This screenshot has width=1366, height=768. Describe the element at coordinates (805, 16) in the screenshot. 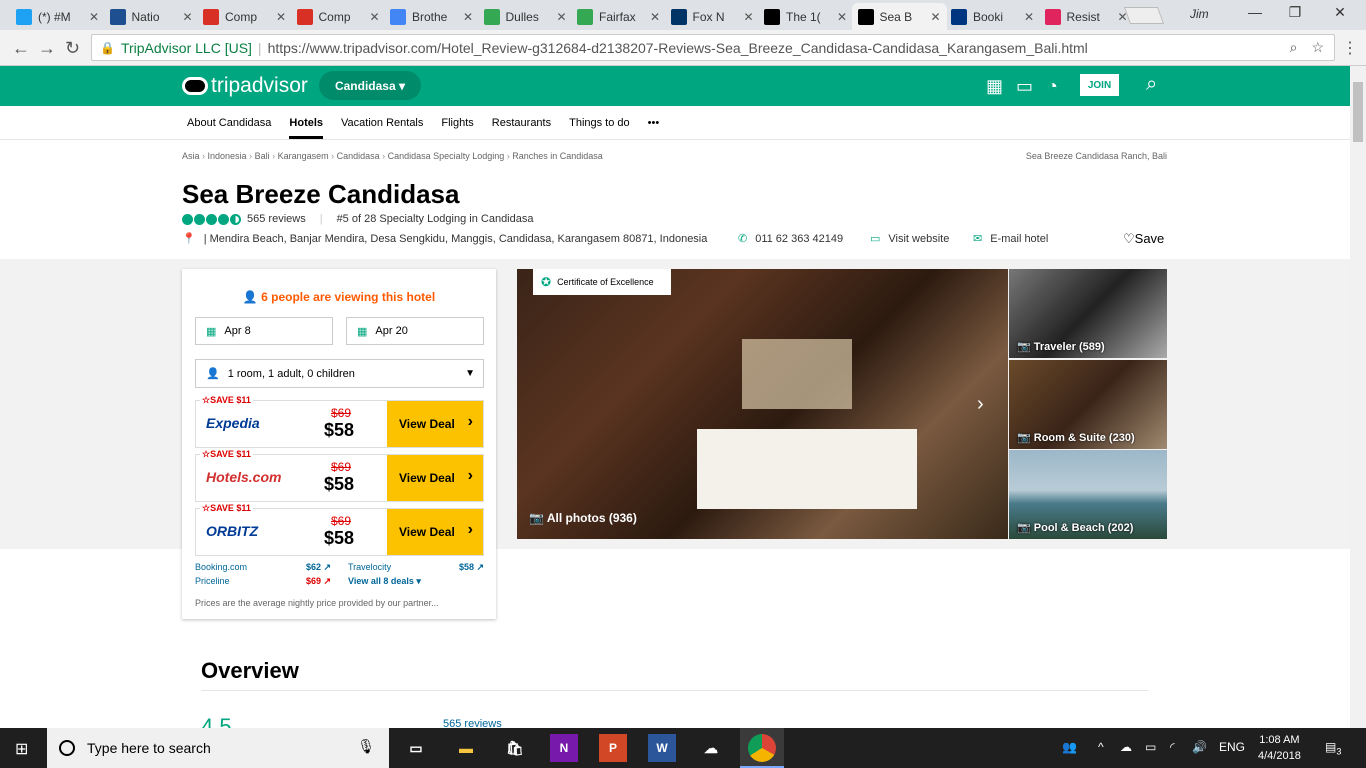

I see `browser-tab: The 1(✕` at that location.